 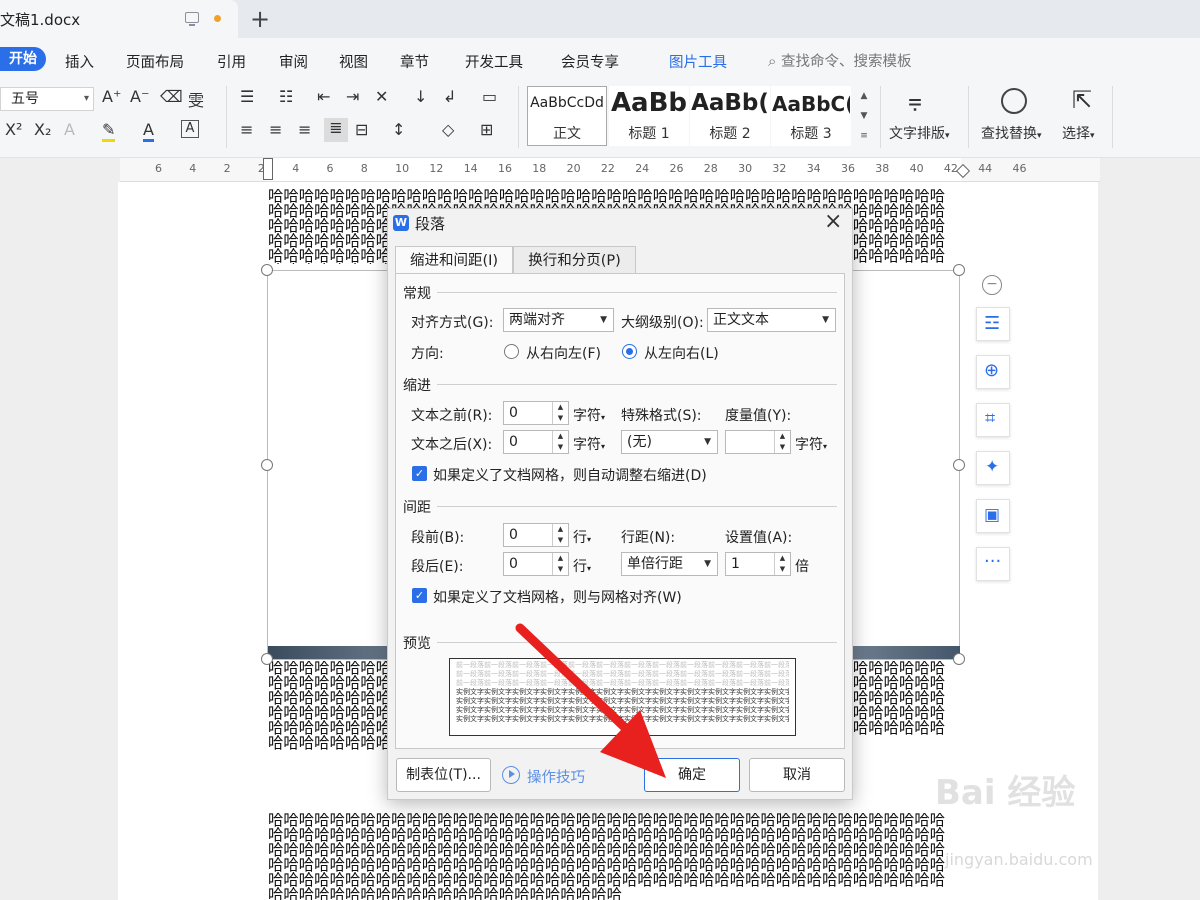 I want to click on style-normal: AaBbCcDd 正文, so click(x=567, y=116).